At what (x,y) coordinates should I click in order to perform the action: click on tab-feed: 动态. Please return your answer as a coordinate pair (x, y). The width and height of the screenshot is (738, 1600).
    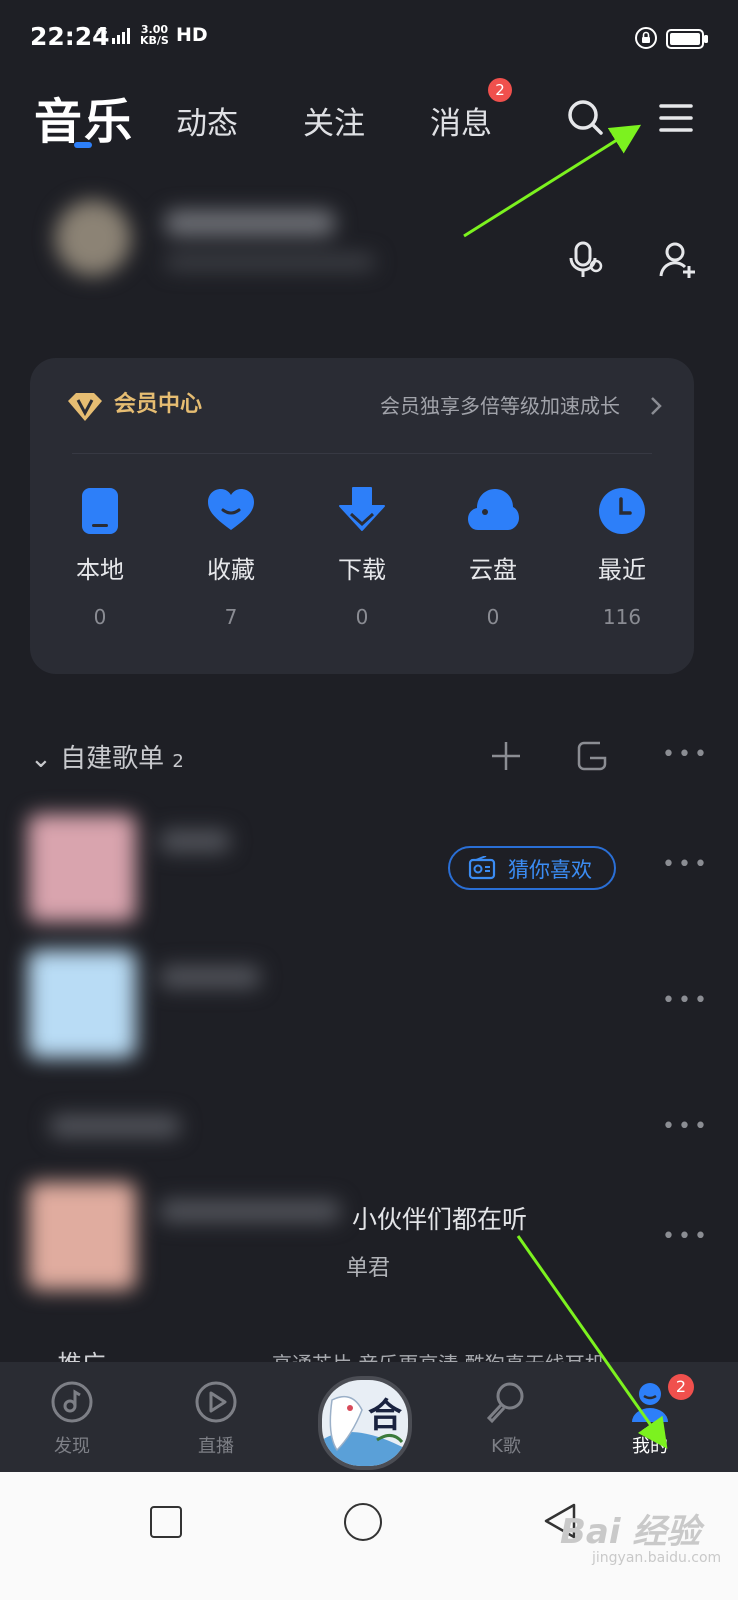
    Looking at the image, I should click on (207, 120).